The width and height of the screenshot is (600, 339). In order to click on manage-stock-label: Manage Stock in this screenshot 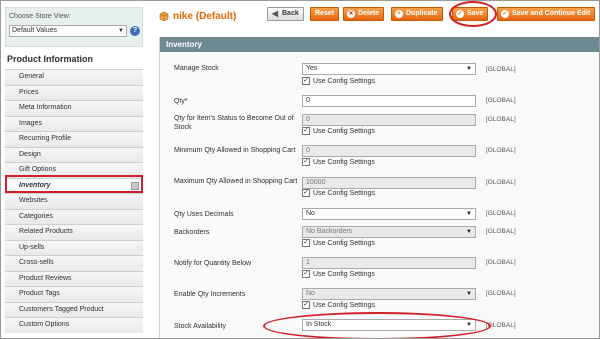, I will do `click(196, 68)`.